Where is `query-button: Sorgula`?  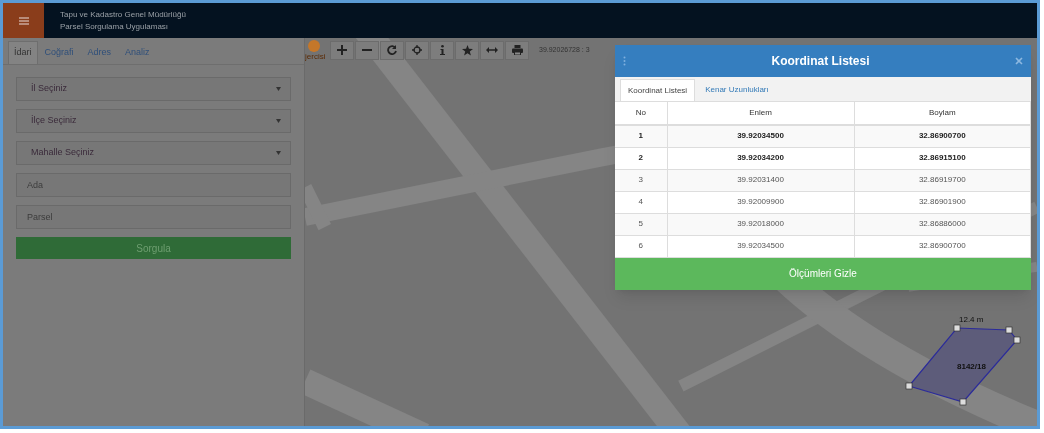
query-button: Sorgula is located at coordinates (153, 248).